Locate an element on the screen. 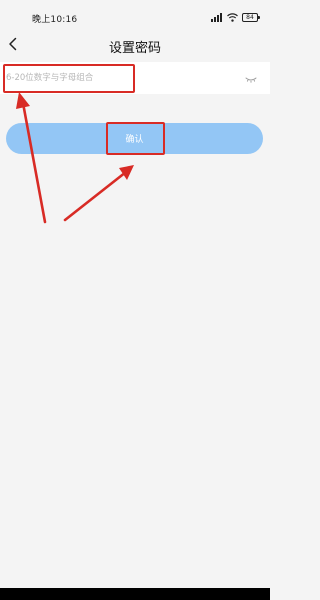 The width and height of the screenshot is (320, 600). eye-closed-icon is located at coordinates (251, 78).